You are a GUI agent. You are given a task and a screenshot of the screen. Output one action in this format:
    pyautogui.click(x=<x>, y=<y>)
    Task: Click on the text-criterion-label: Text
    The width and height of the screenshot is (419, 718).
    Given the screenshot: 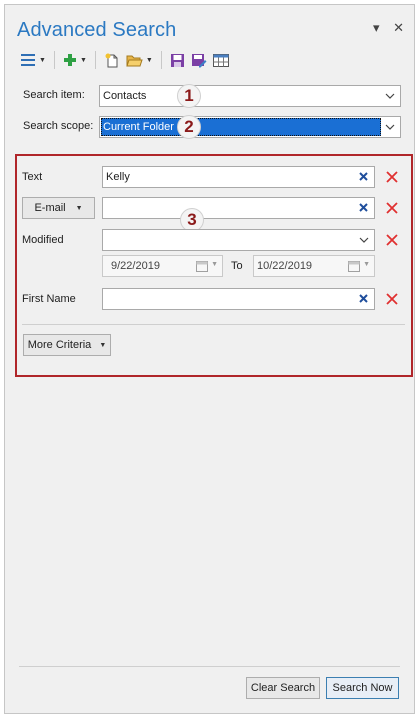 What is the action you would take?
    pyautogui.click(x=32, y=177)
    